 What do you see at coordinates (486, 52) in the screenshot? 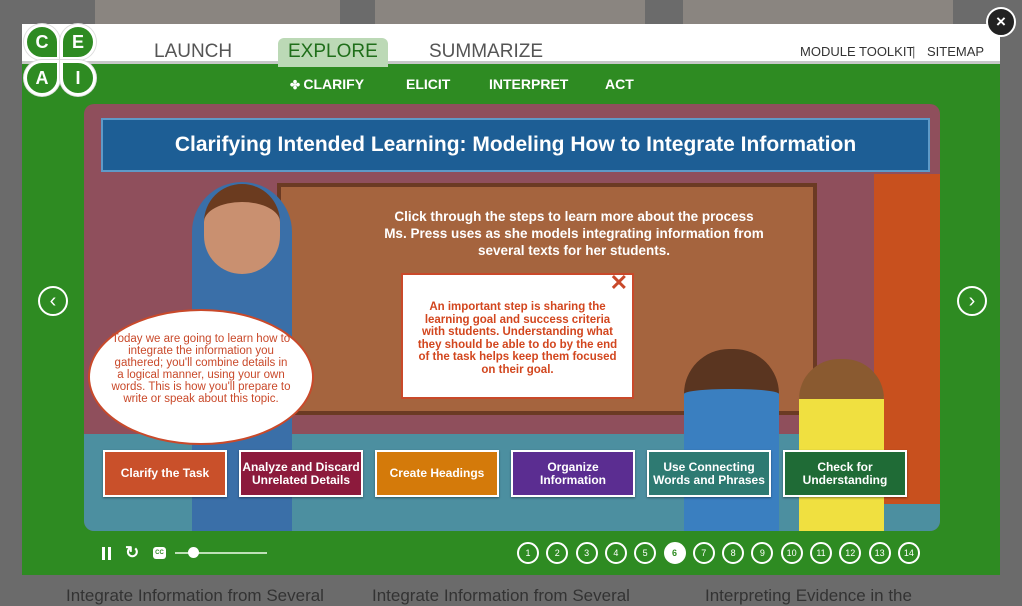
I see `tab-summarize: SUMMARIZE` at bounding box center [486, 52].